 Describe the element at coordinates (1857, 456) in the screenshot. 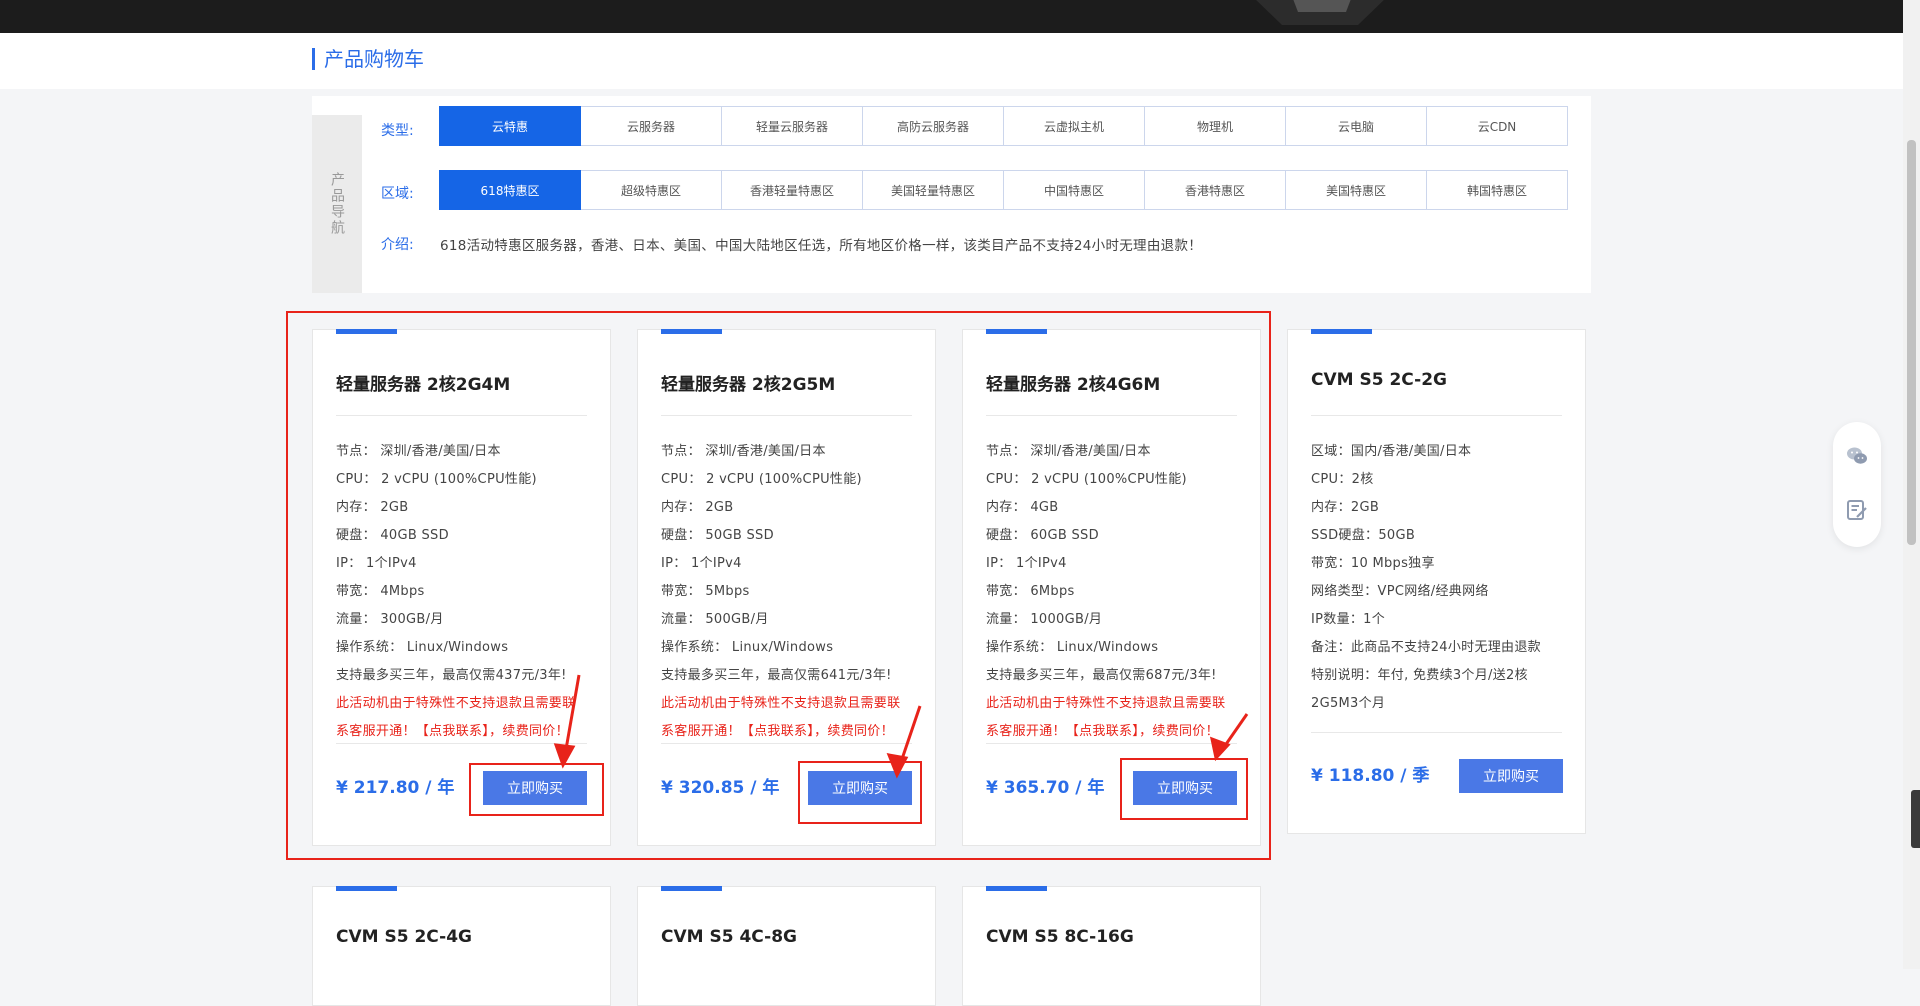

I see `wechat-icon` at that location.